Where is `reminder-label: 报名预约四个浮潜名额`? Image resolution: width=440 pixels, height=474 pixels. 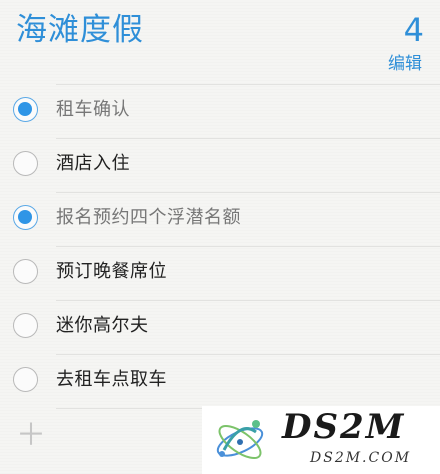 reminder-label: 报名预约四个浮潜名额 is located at coordinates (148, 218).